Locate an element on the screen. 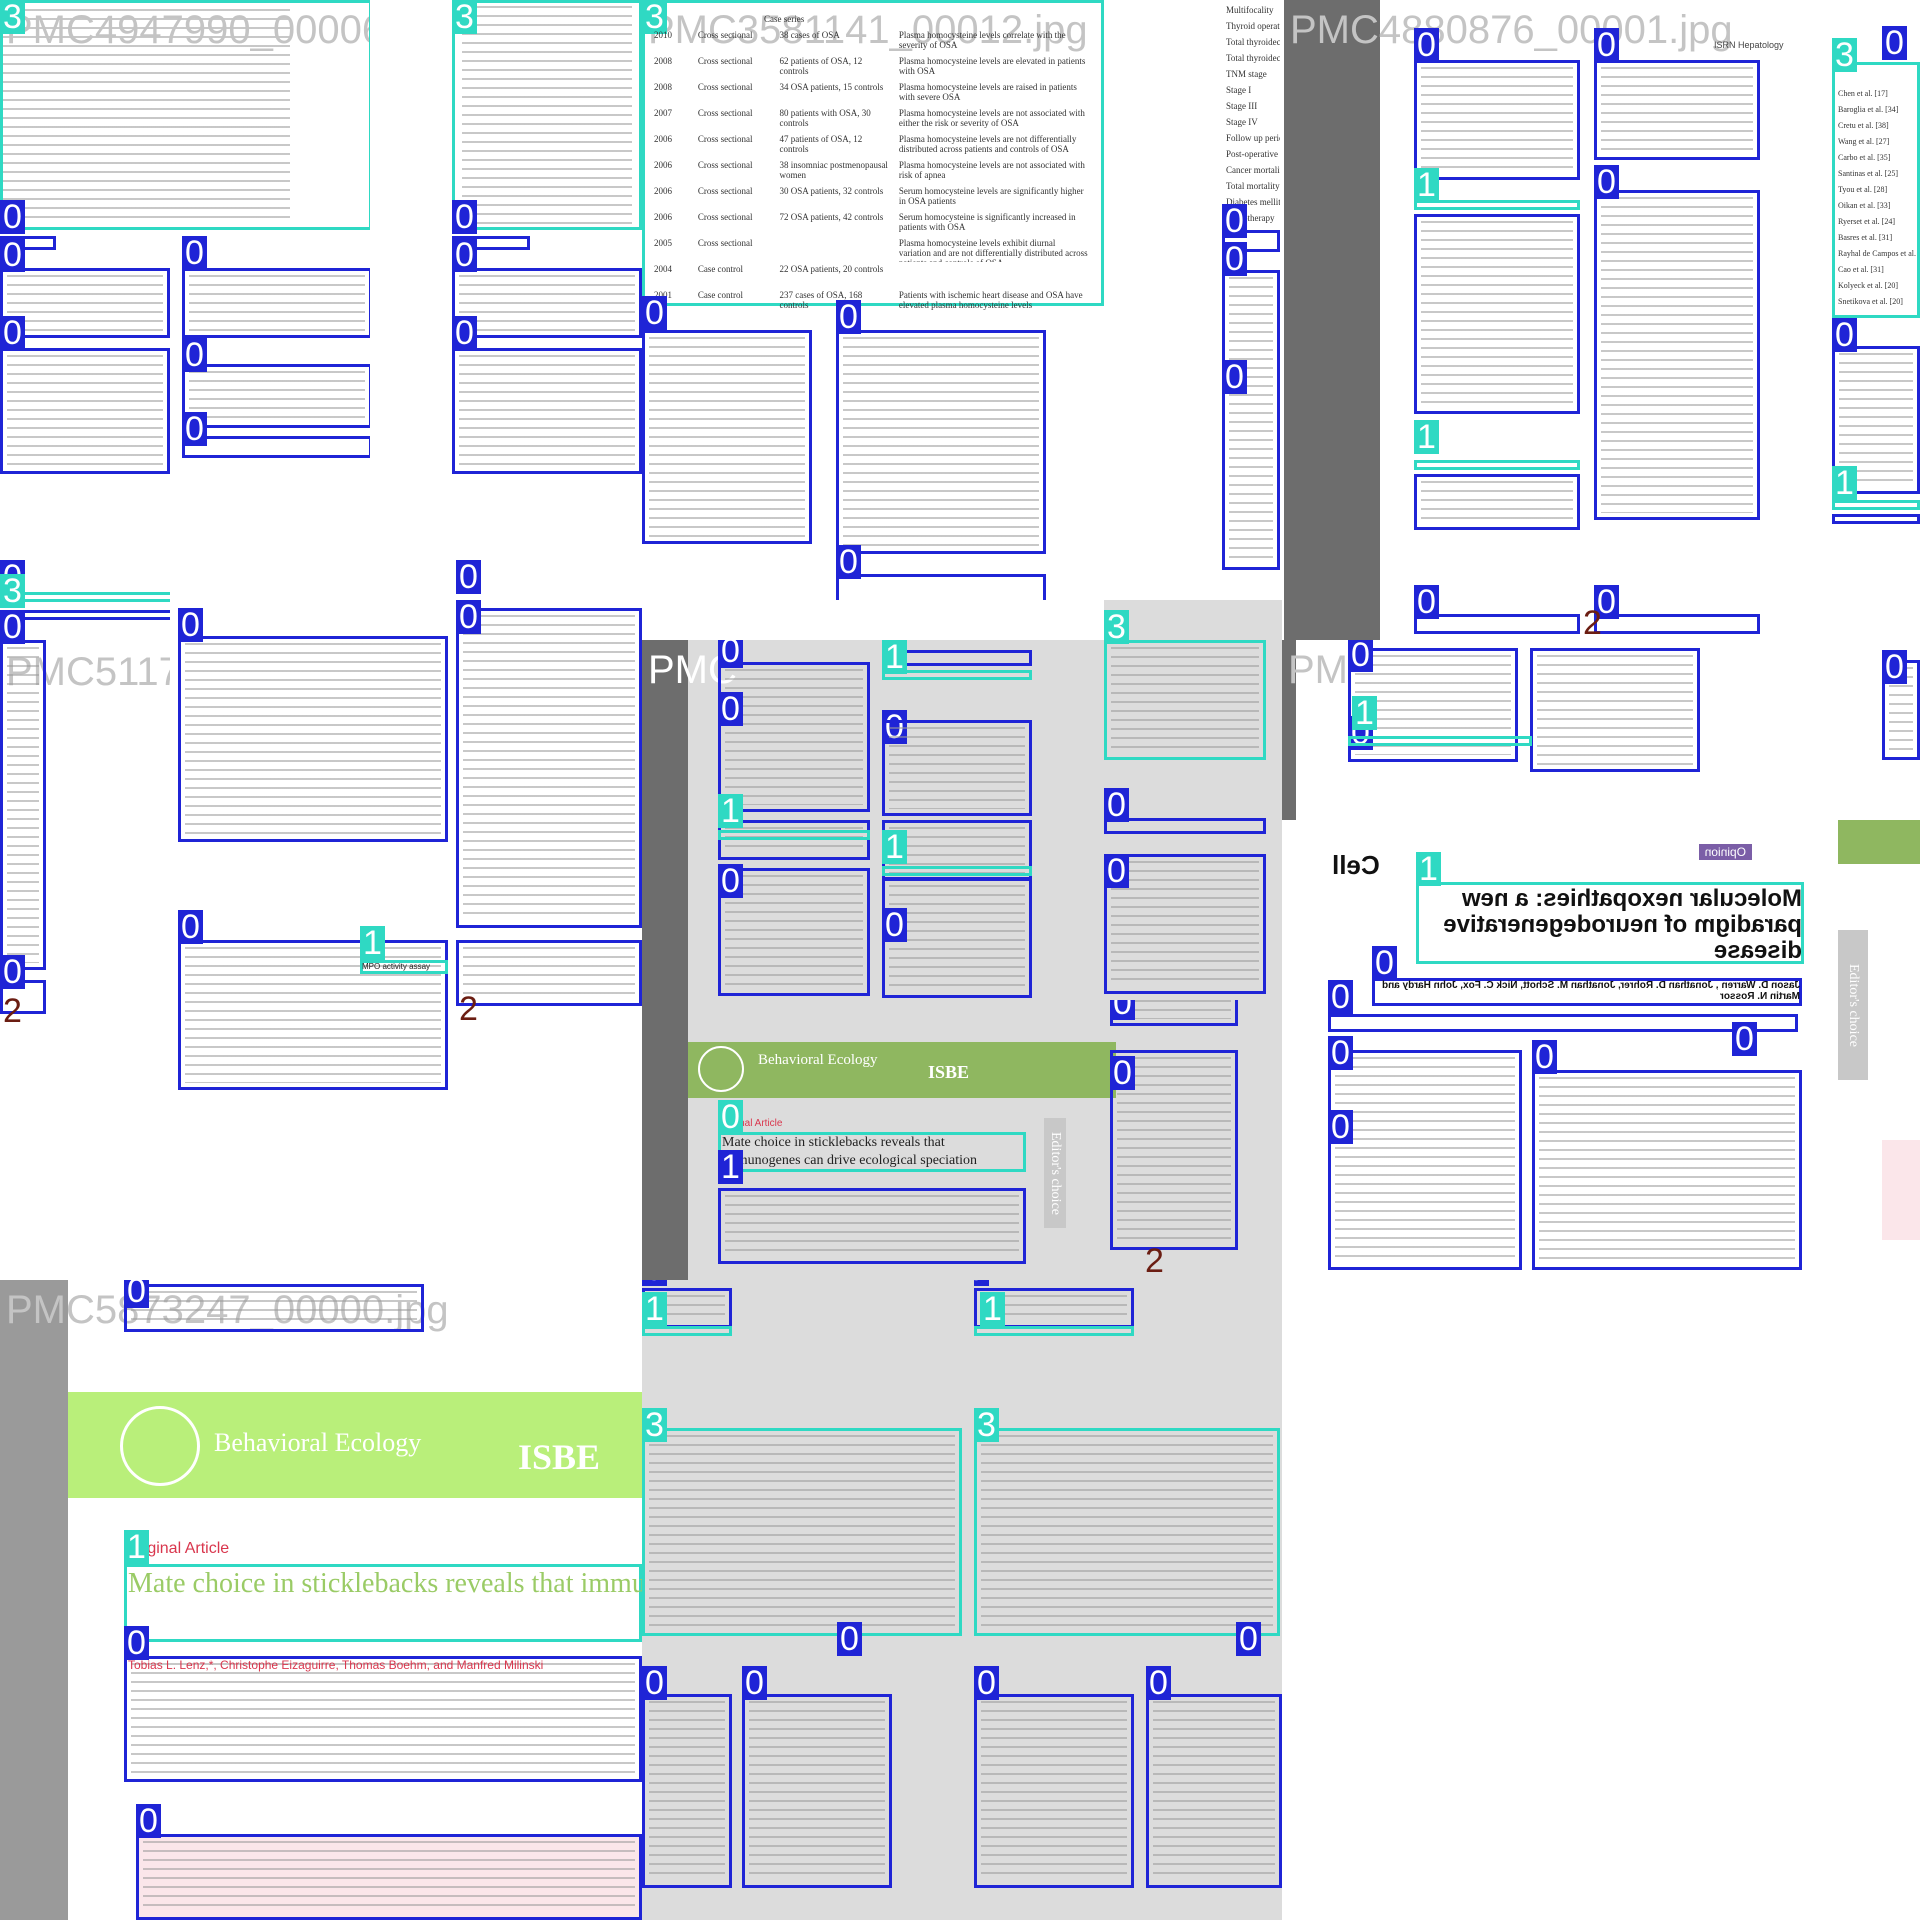  page-margin is located at coordinates (1332, 320).